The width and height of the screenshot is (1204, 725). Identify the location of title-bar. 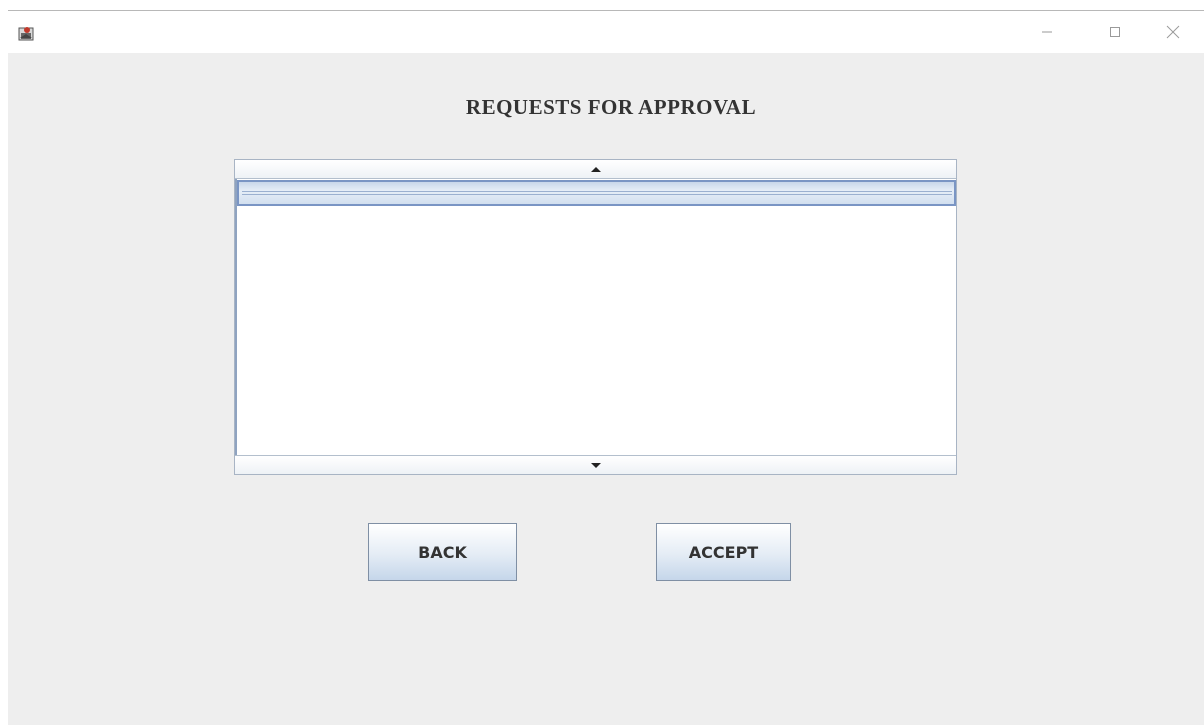
(602, 31).